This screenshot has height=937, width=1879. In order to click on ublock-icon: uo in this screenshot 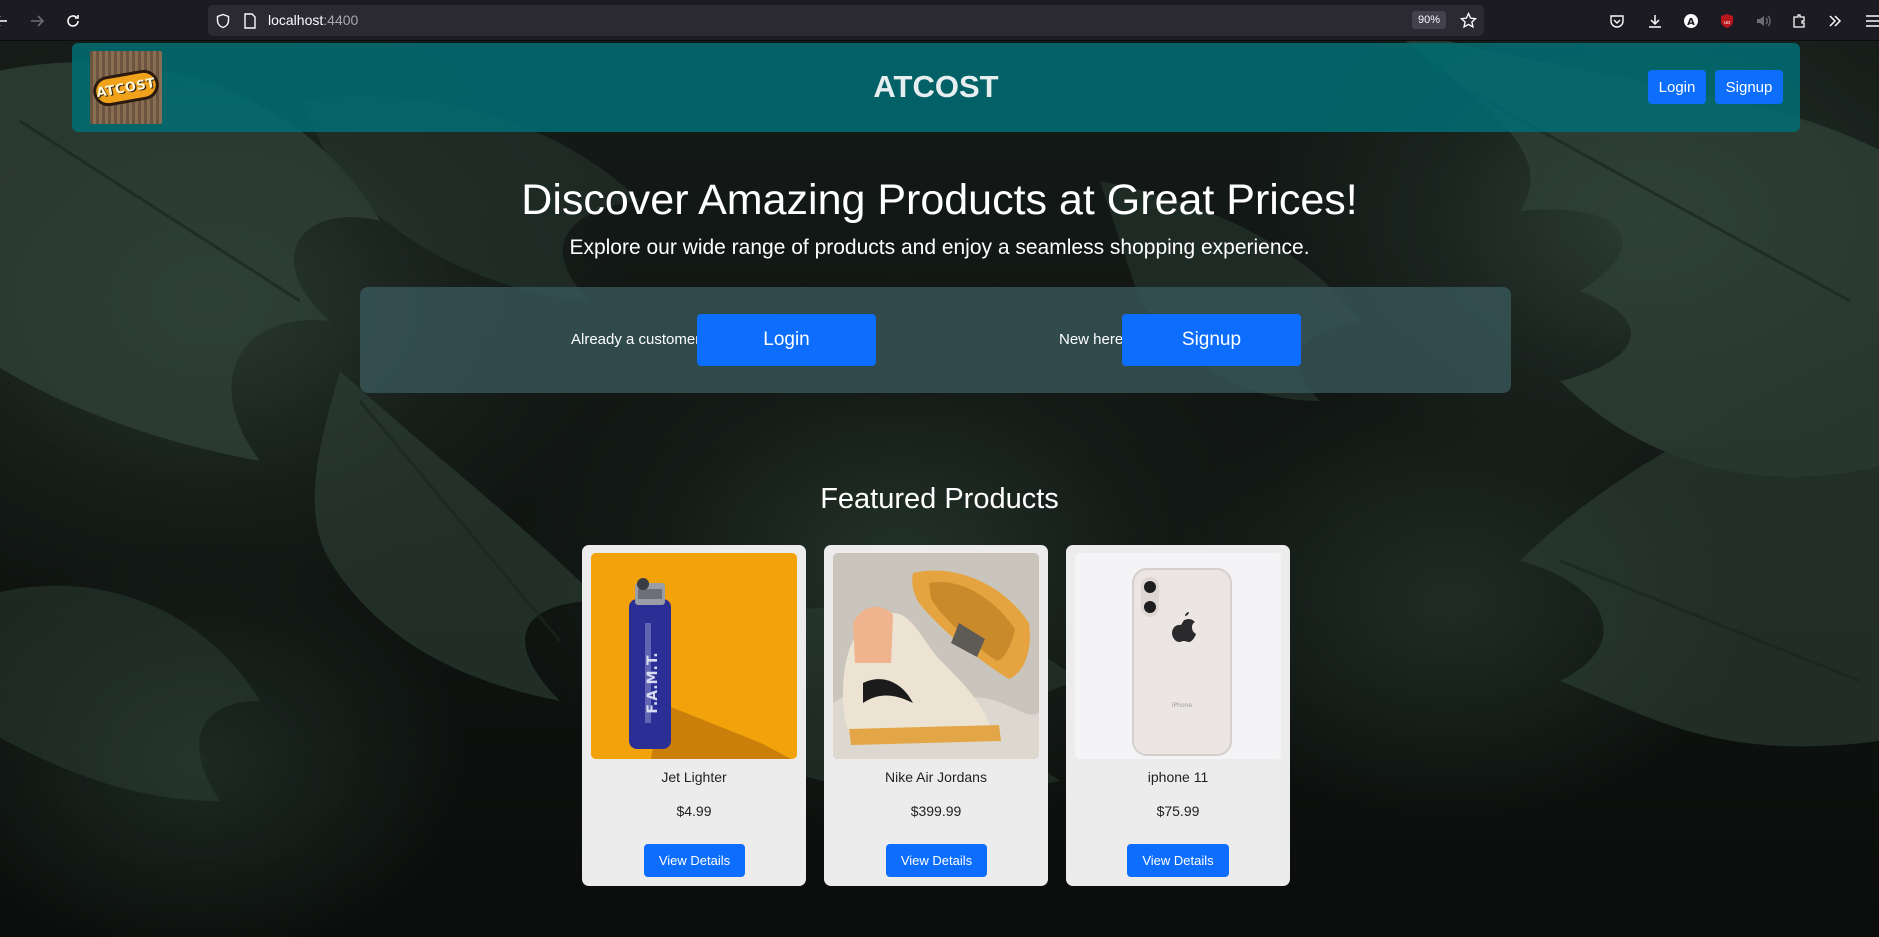, I will do `click(1727, 21)`.